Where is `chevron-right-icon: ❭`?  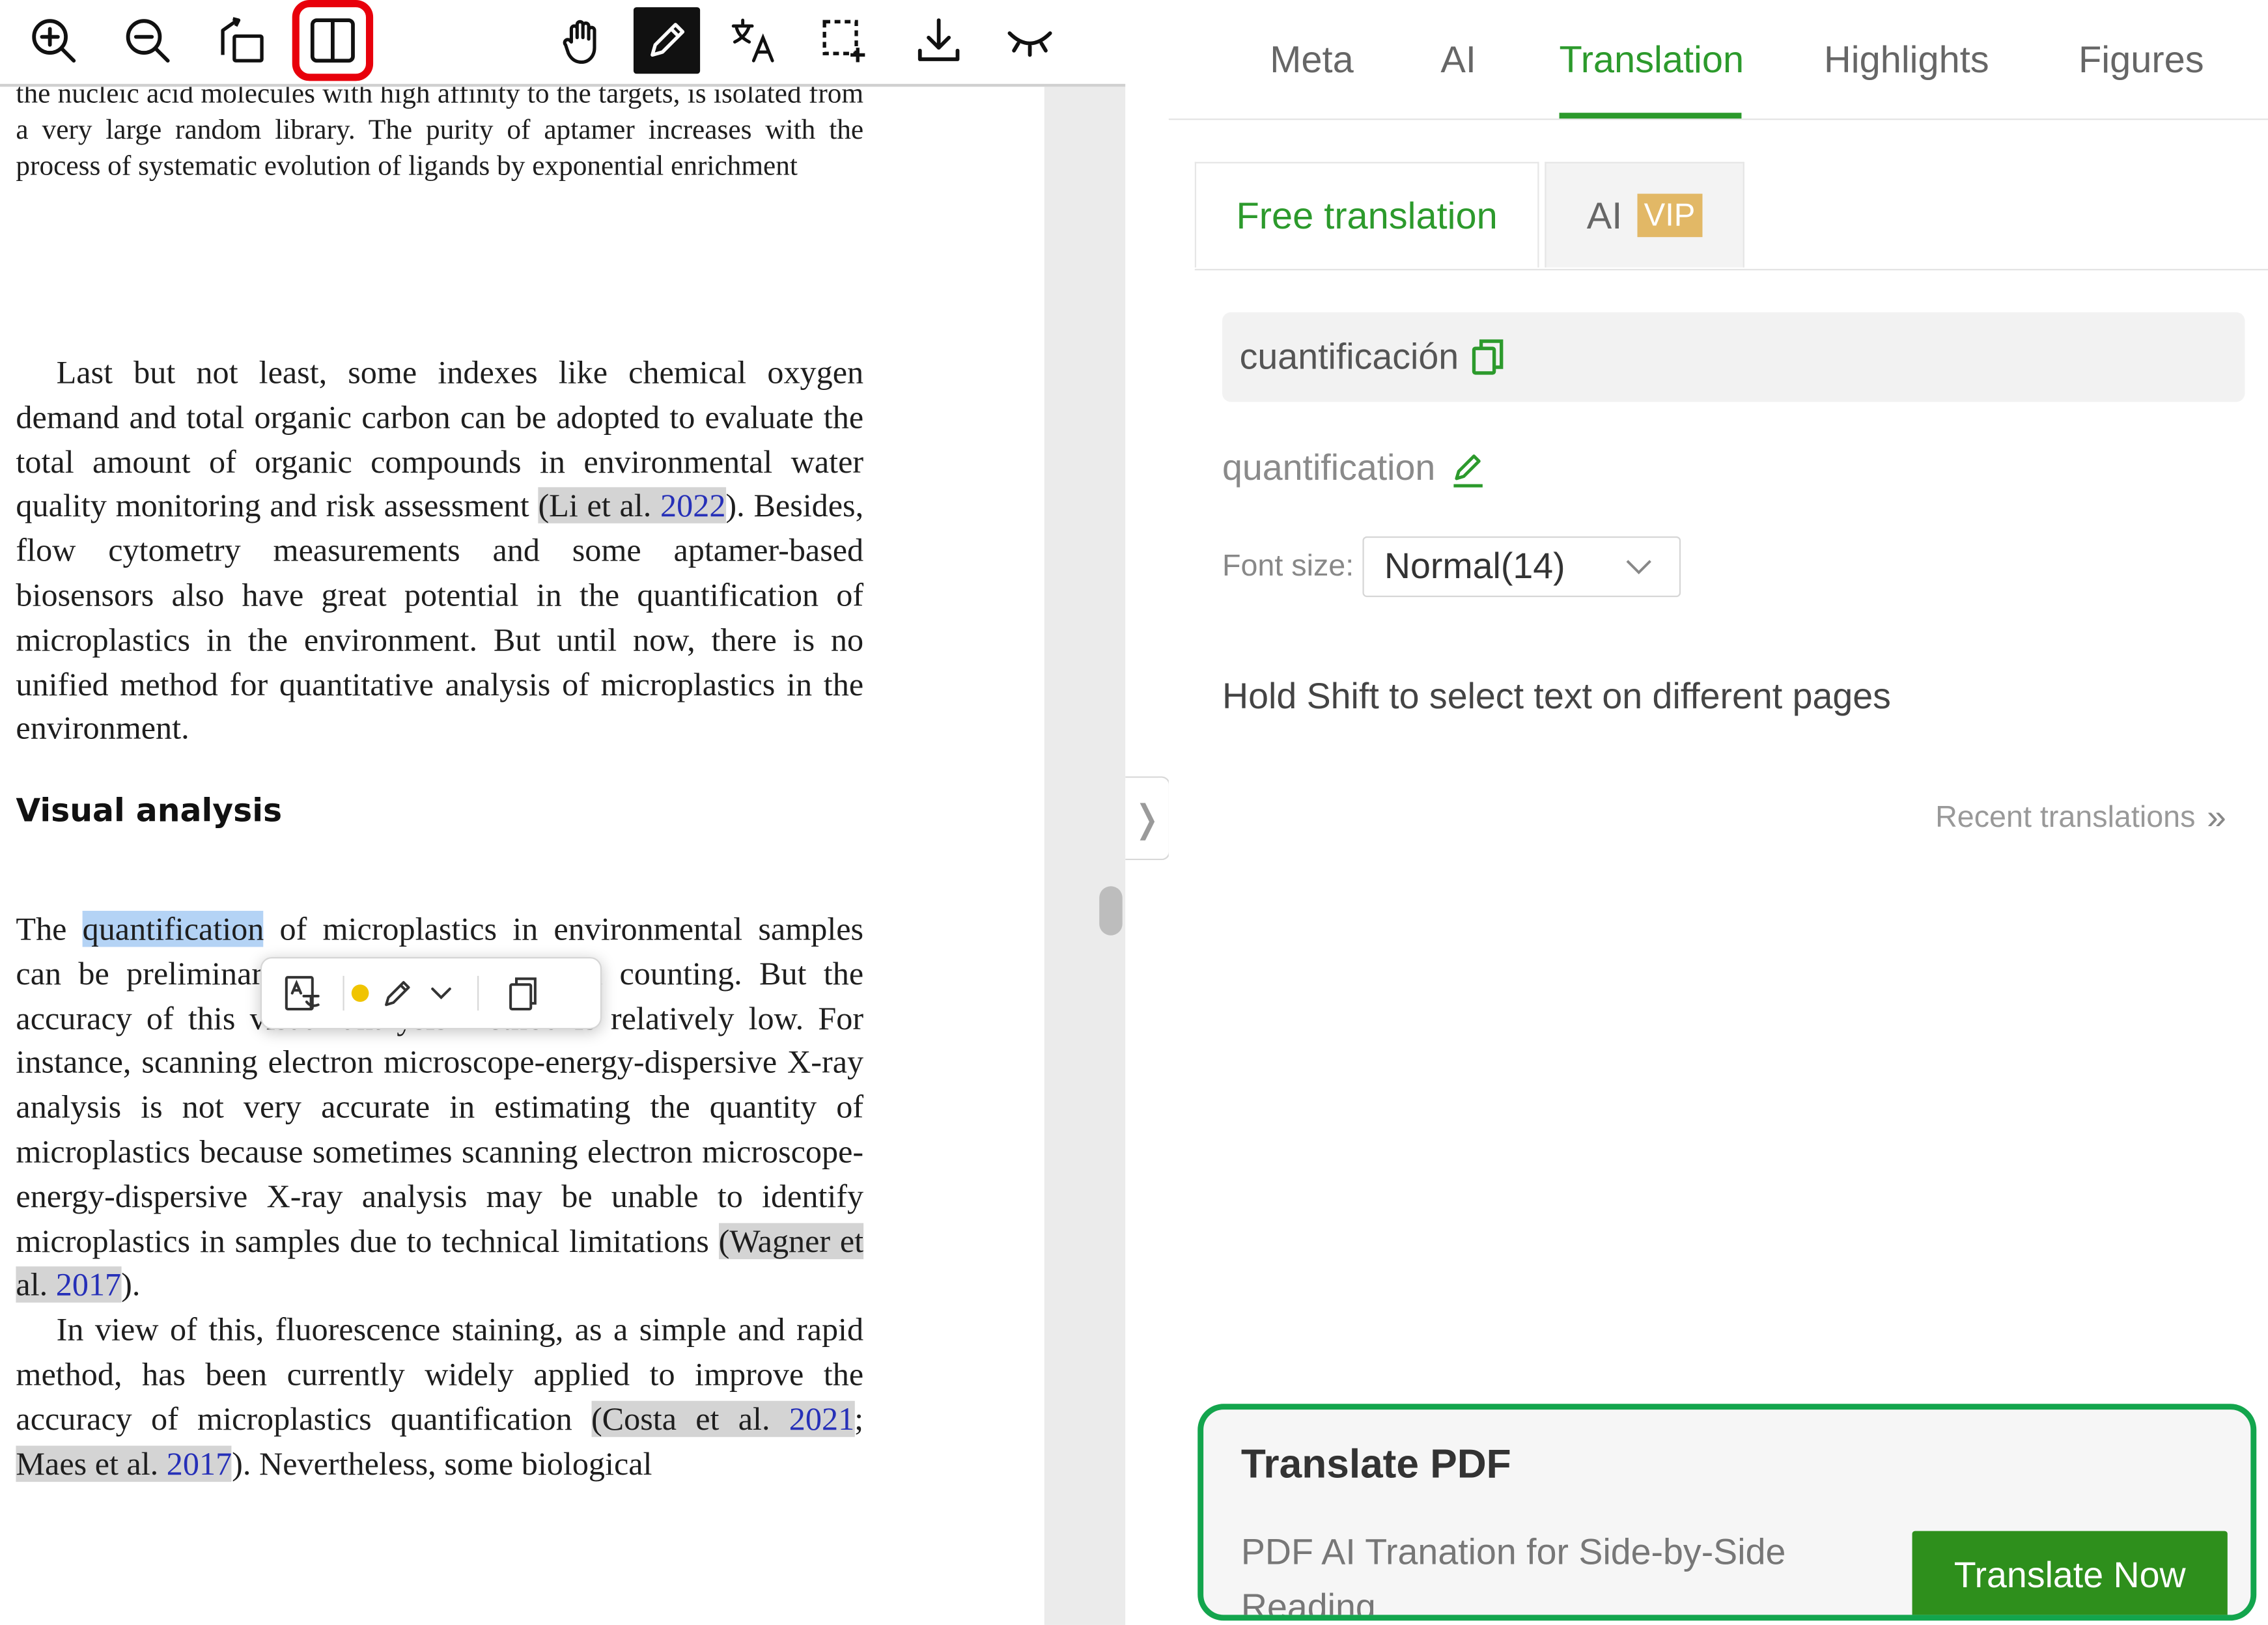 chevron-right-icon: ❭ is located at coordinates (1147, 818).